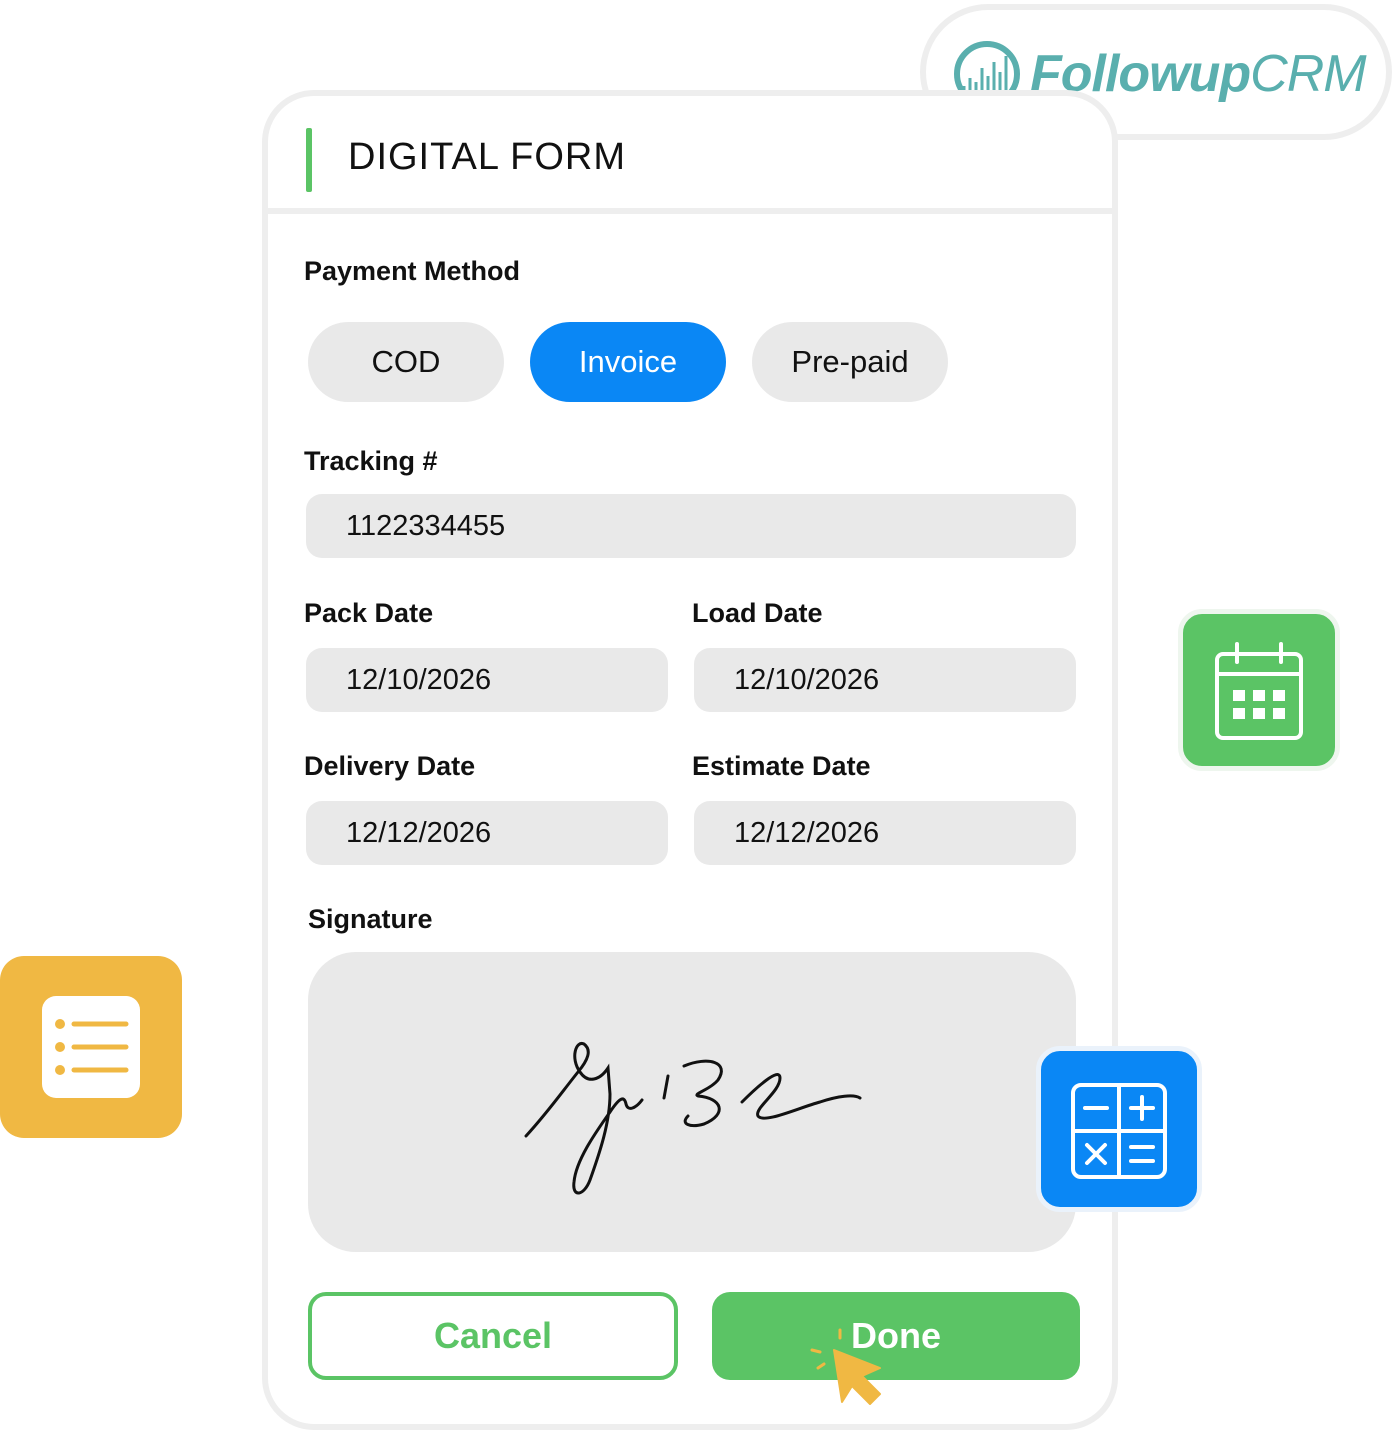 The height and width of the screenshot is (1441, 1396). I want to click on cancel-button: Cancel, so click(493, 1336).